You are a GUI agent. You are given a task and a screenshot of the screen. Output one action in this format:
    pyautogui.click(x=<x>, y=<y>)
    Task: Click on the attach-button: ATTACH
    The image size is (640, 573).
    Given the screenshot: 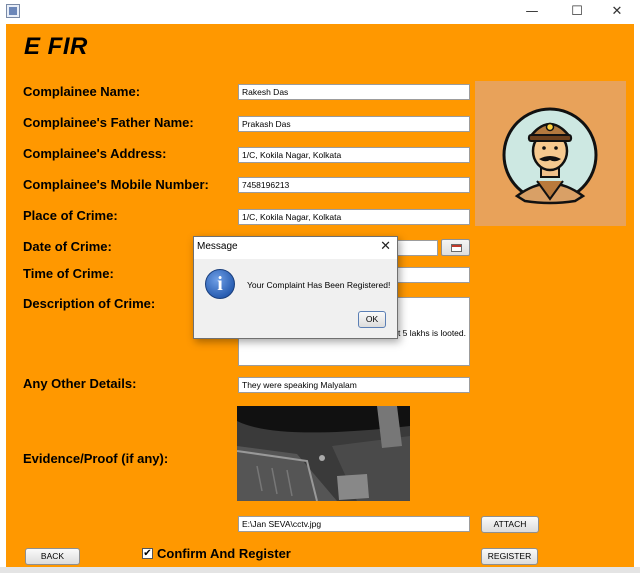 What is the action you would take?
    pyautogui.click(x=510, y=524)
    